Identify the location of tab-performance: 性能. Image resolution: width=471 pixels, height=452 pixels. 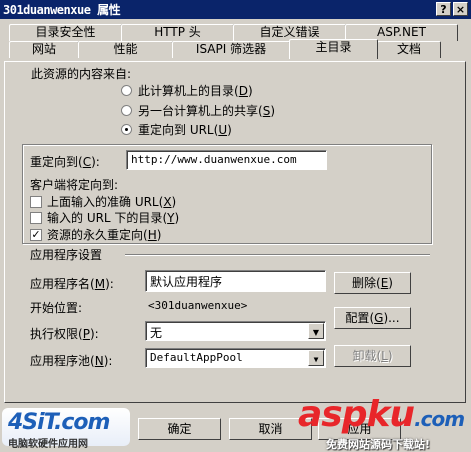
(125, 49).